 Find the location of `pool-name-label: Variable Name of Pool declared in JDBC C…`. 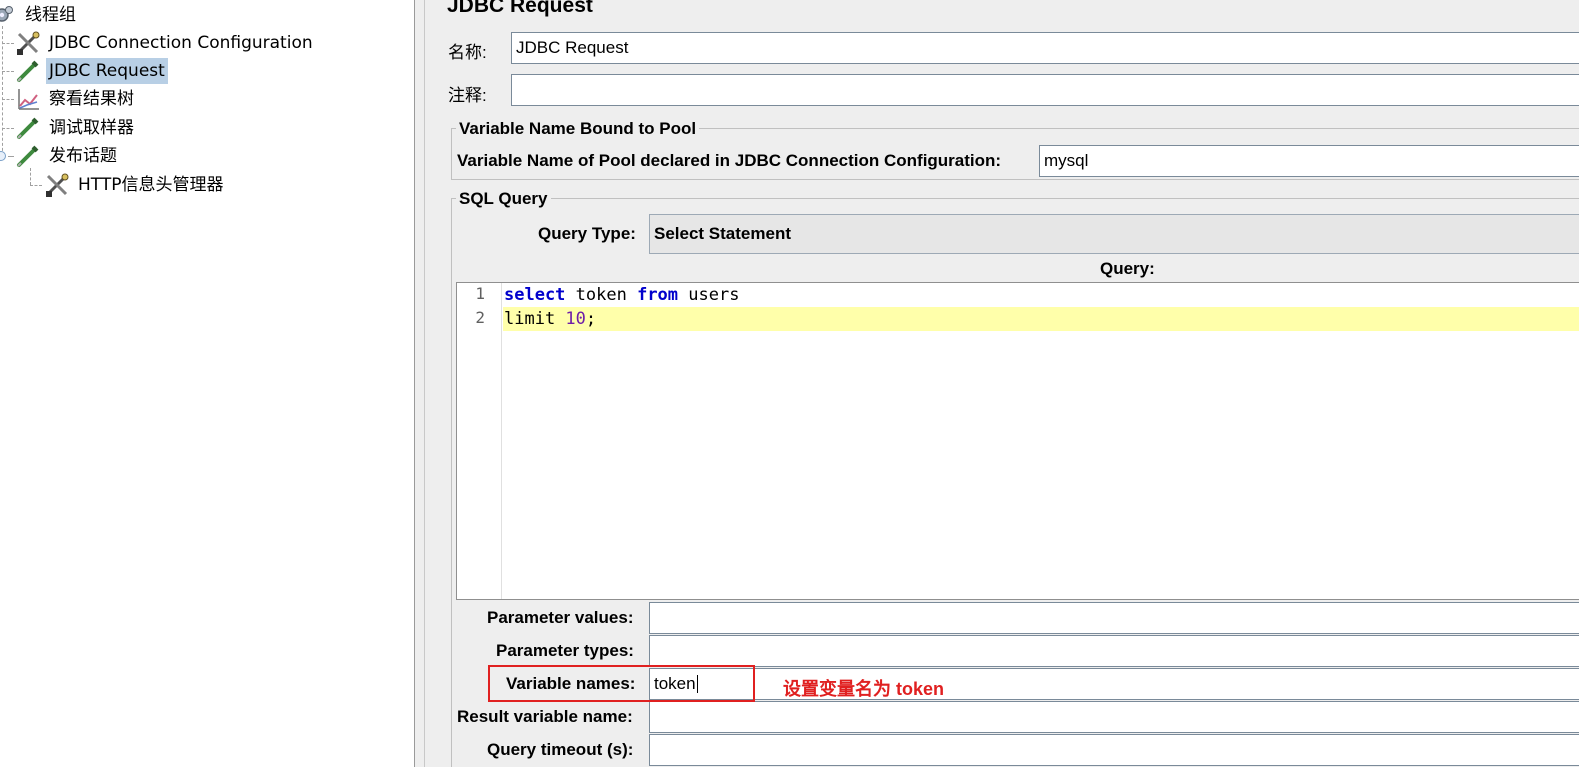

pool-name-label: Variable Name of Pool declared in JDBC C… is located at coordinates (729, 160).